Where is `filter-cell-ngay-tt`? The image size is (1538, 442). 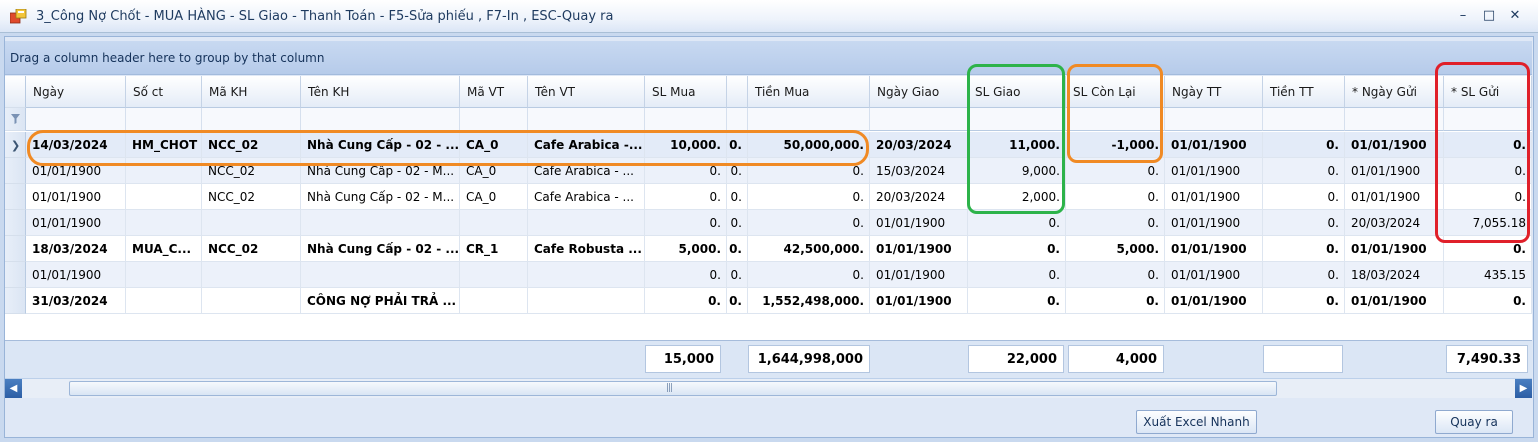 filter-cell-ngay-tt is located at coordinates (1214, 119).